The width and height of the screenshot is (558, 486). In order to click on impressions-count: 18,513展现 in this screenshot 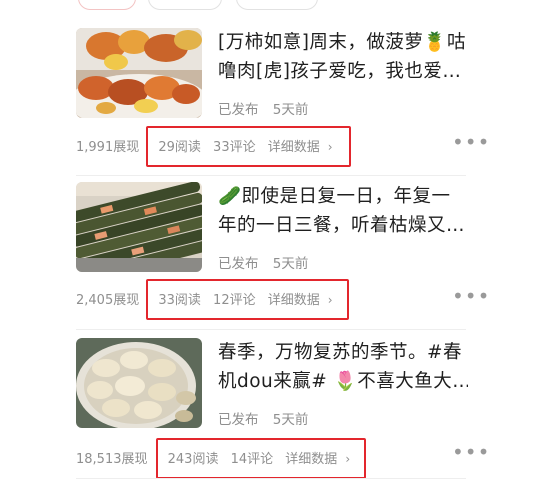, I will do `click(112, 459)`.